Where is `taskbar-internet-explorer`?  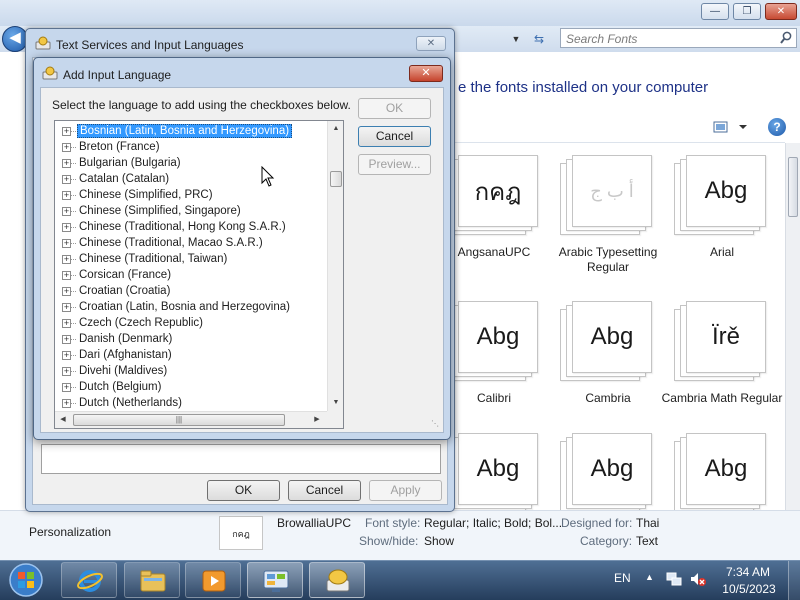 taskbar-internet-explorer is located at coordinates (89, 580).